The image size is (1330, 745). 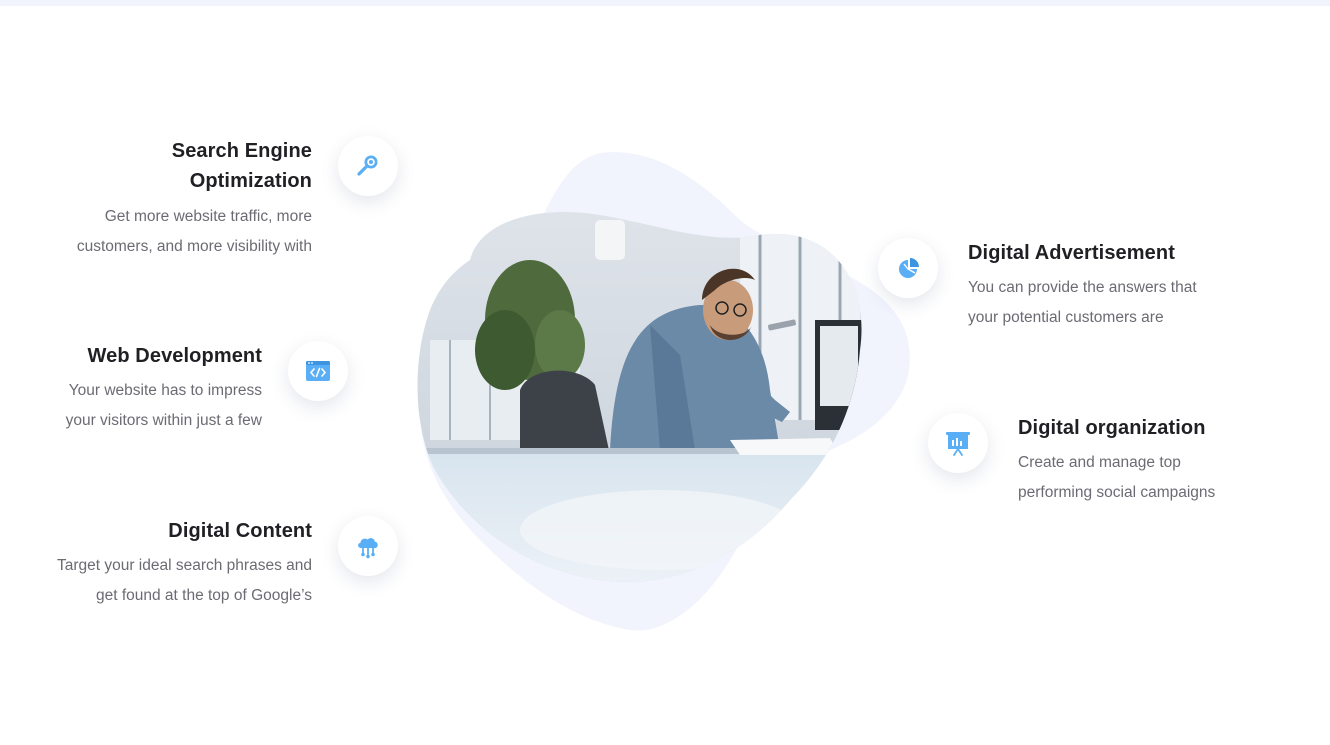 I want to click on feature-ads-title: Digital Advertisement, so click(x=1071, y=253).